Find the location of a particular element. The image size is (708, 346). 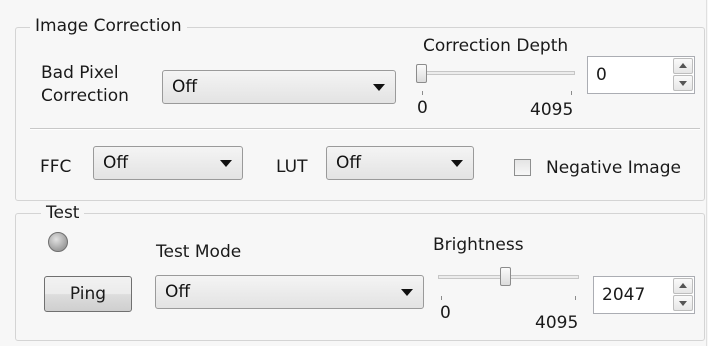

bad-pixel-label-line2: Correction is located at coordinates (85, 96).